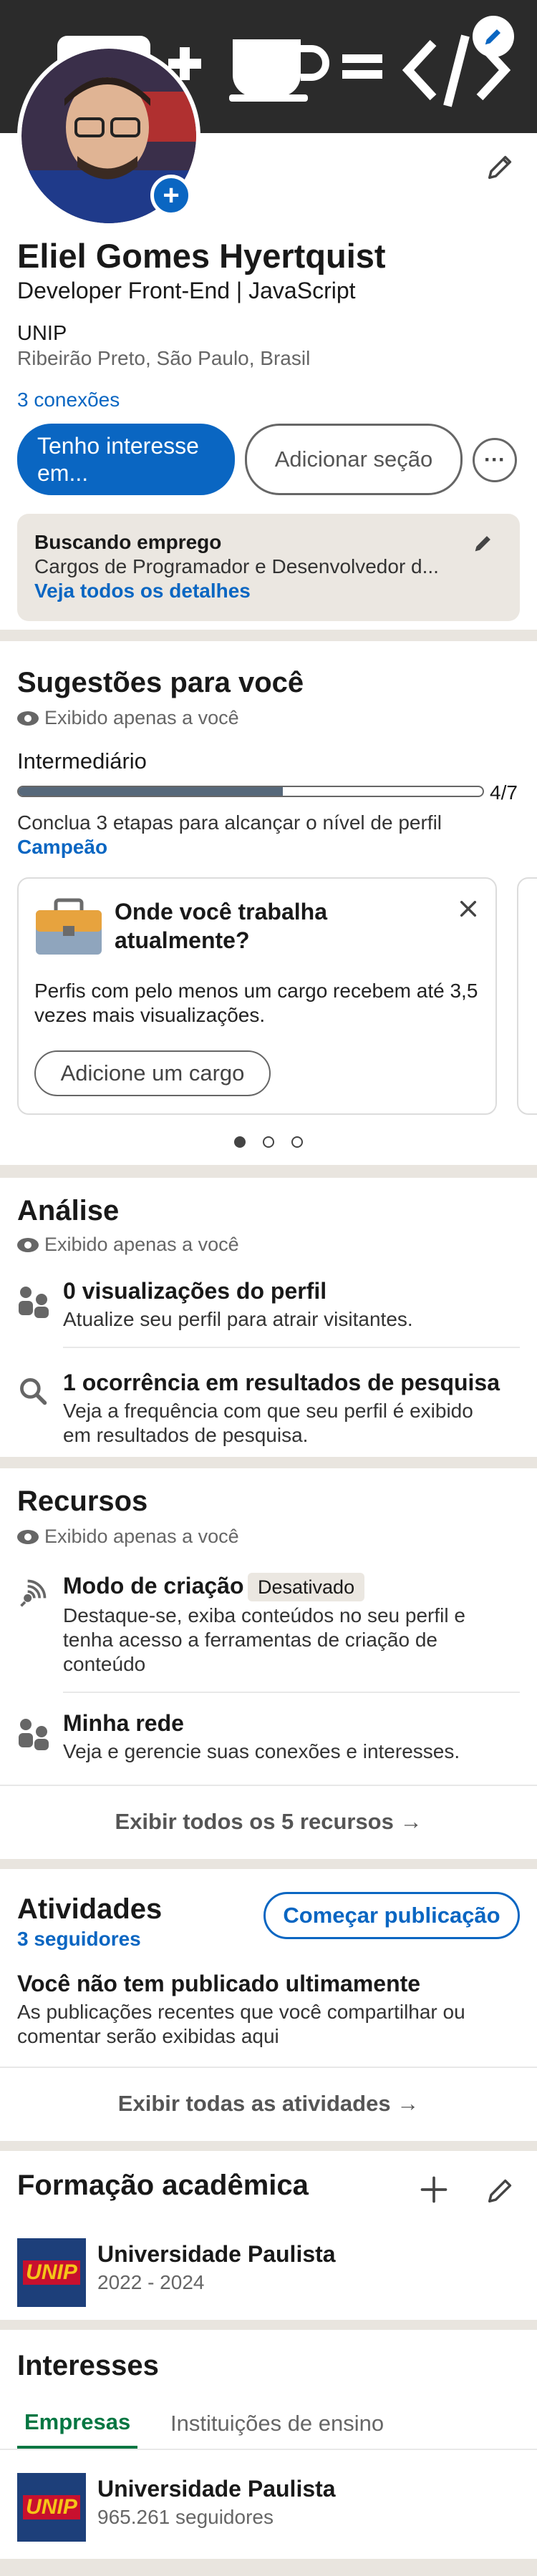 Image resolution: width=537 pixels, height=2576 pixels. What do you see at coordinates (250, 1640) in the screenshot?
I see `creator-mode-description-line2: tenha acesso a ferramentas de criação de` at bounding box center [250, 1640].